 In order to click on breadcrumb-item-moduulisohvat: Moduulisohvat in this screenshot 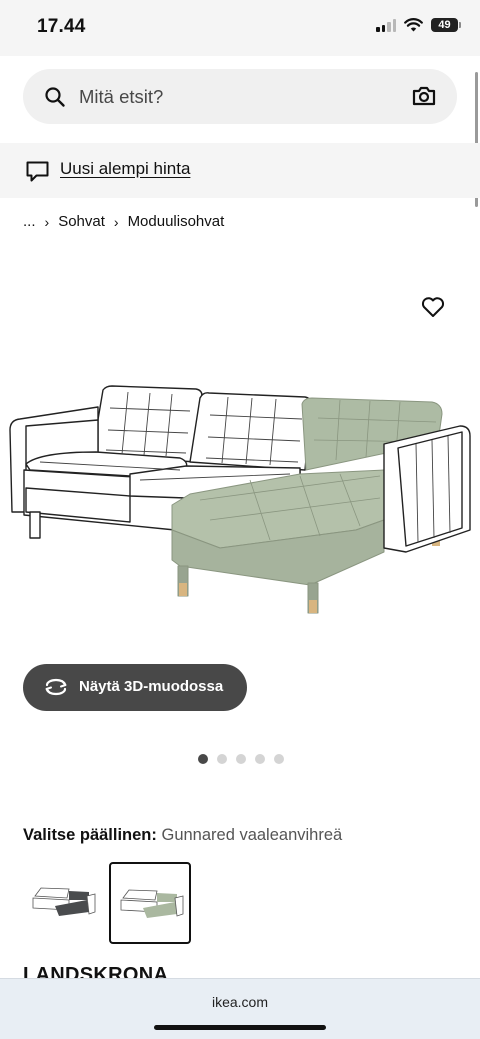, I will do `click(176, 221)`.